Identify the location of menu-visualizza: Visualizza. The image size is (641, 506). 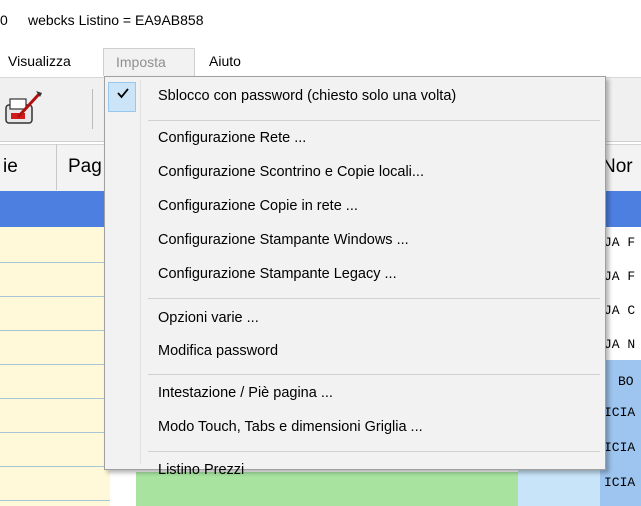
(50, 61).